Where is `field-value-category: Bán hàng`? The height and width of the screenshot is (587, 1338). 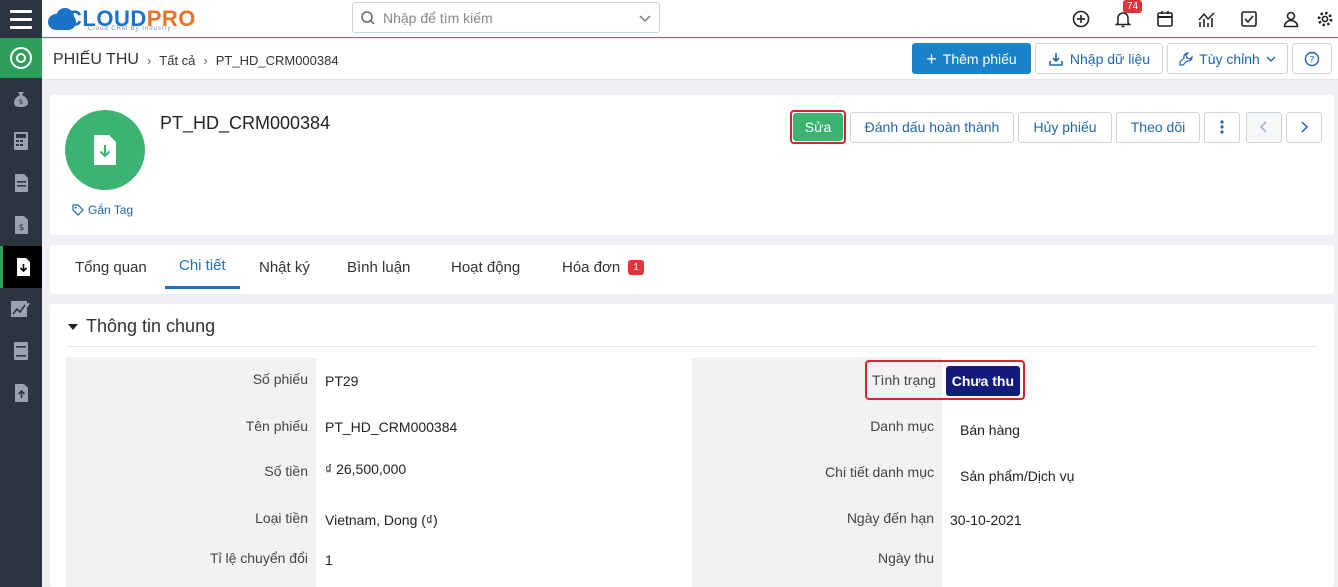
field-value-category: Bán hàng is located at coordinates (990, 430).